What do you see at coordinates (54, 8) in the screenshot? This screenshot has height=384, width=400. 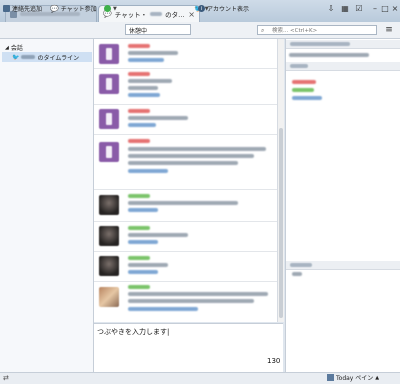 I see `chat-bubble-icon: 💬` at bounding box center [54, 8].